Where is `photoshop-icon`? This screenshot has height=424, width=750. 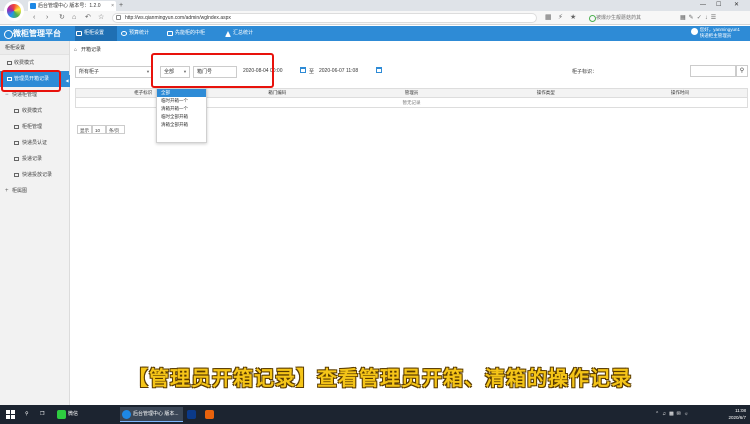
photoshop-icon is located at coordinates (191, 414).